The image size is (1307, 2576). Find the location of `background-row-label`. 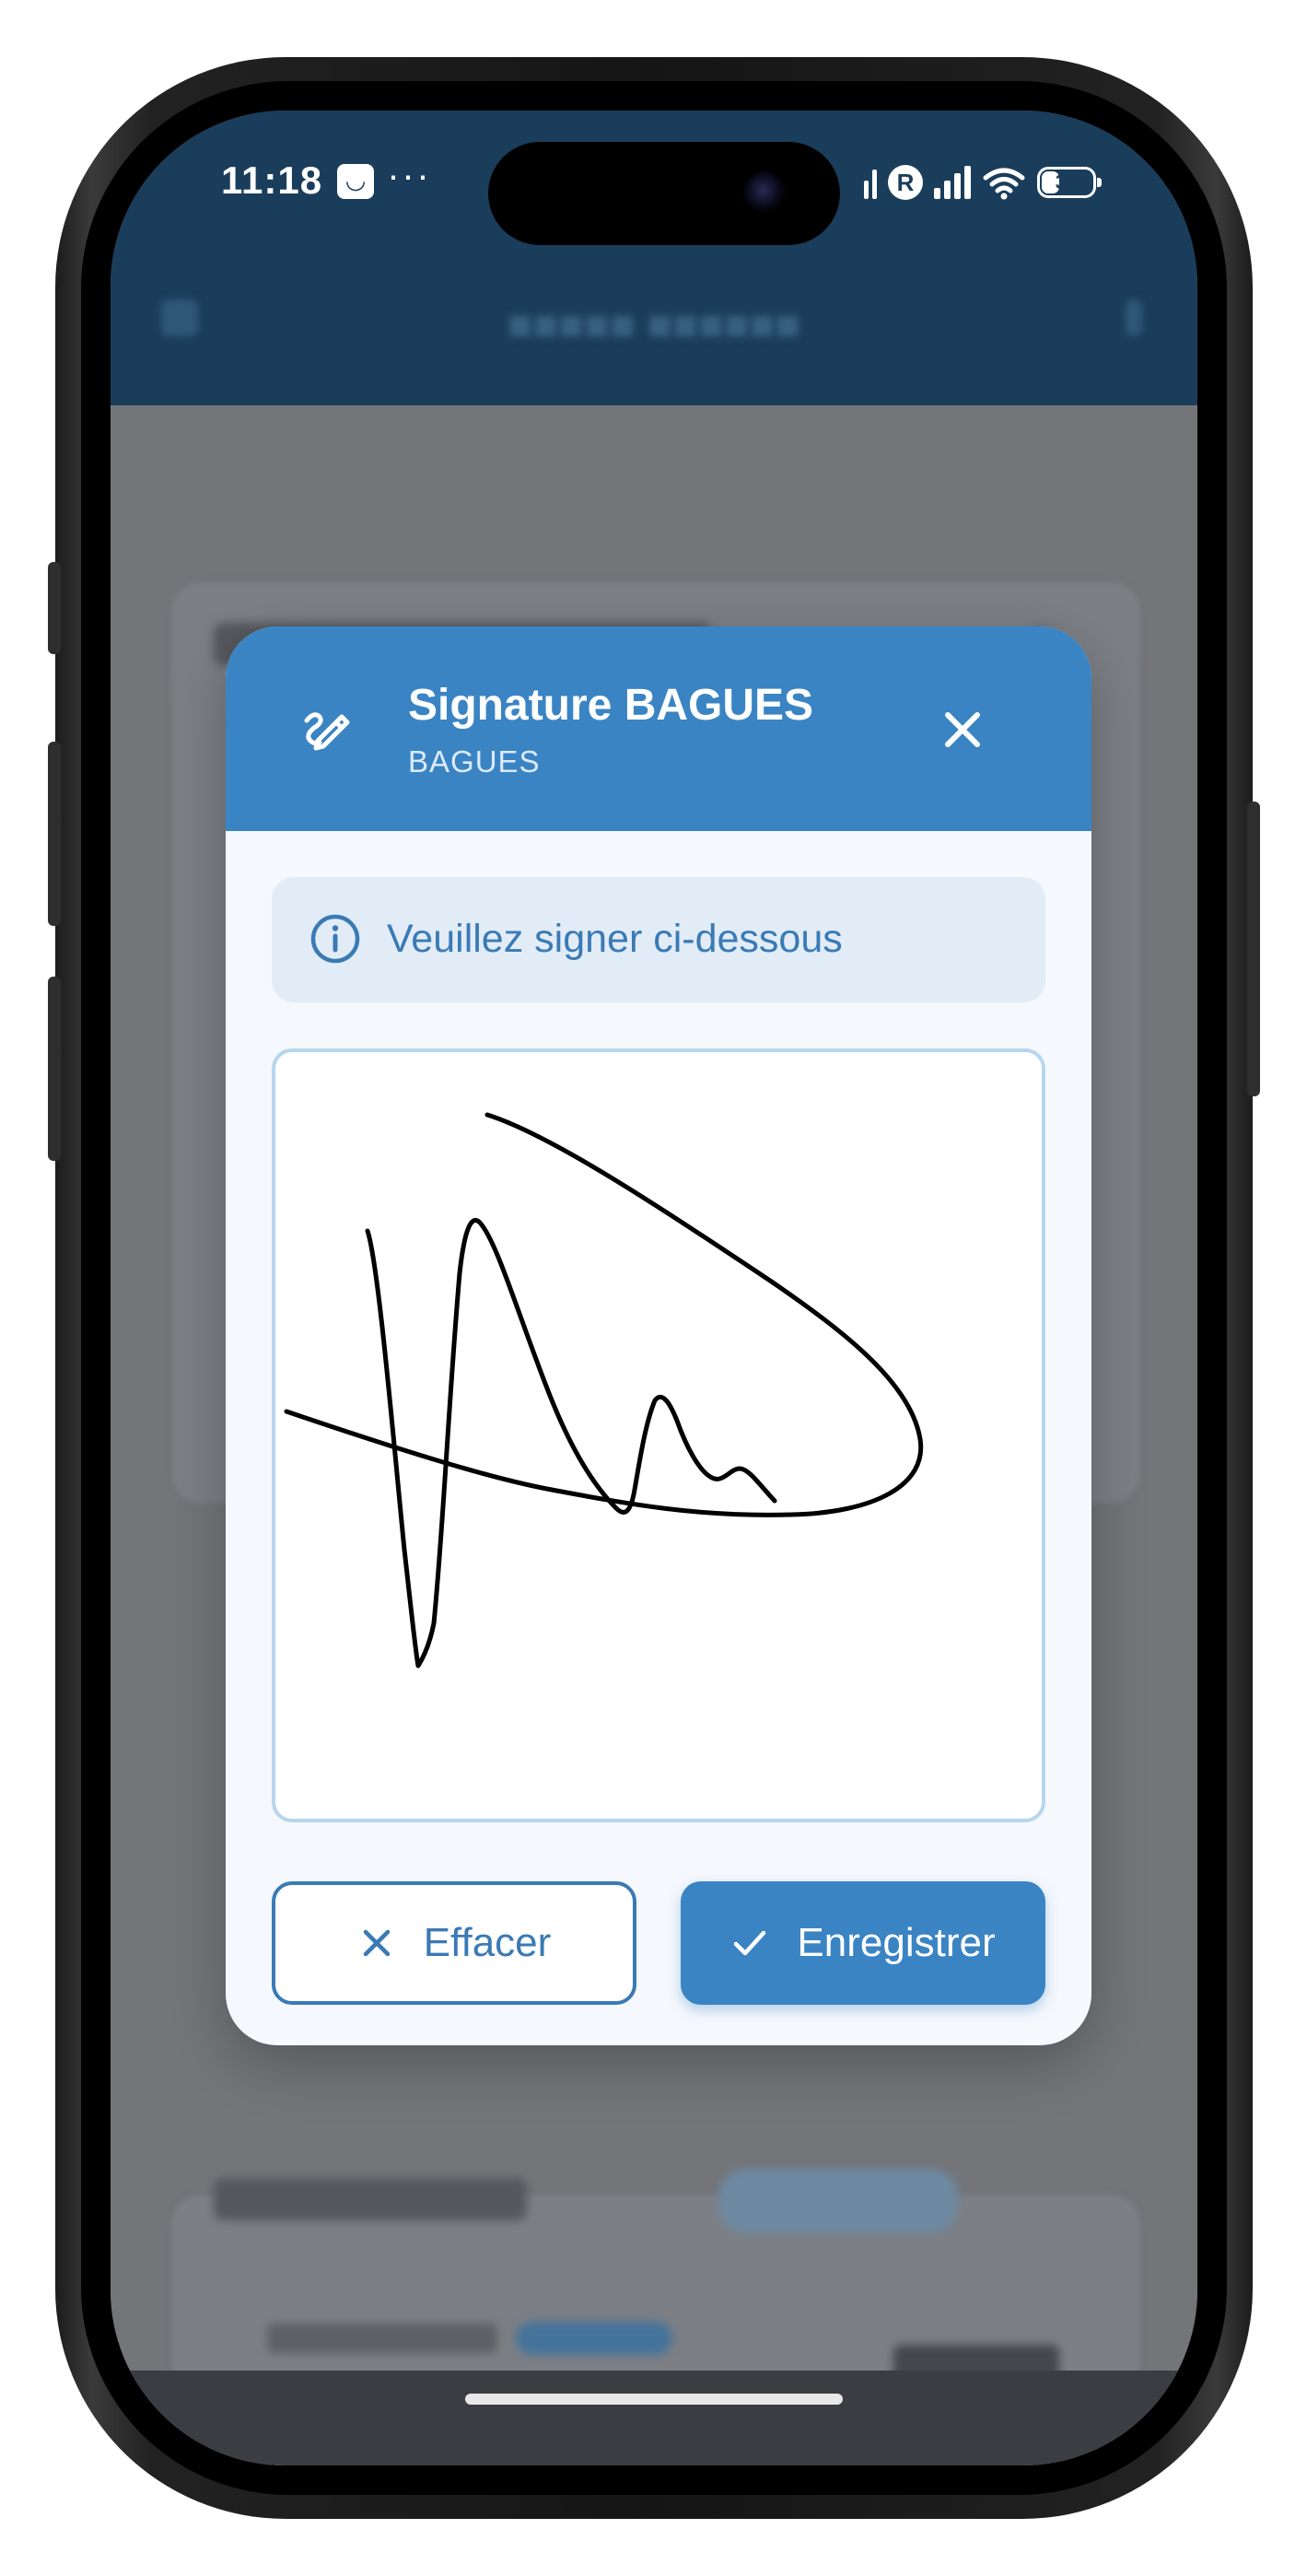

background-row-label is located at coordinates (382, 2338).